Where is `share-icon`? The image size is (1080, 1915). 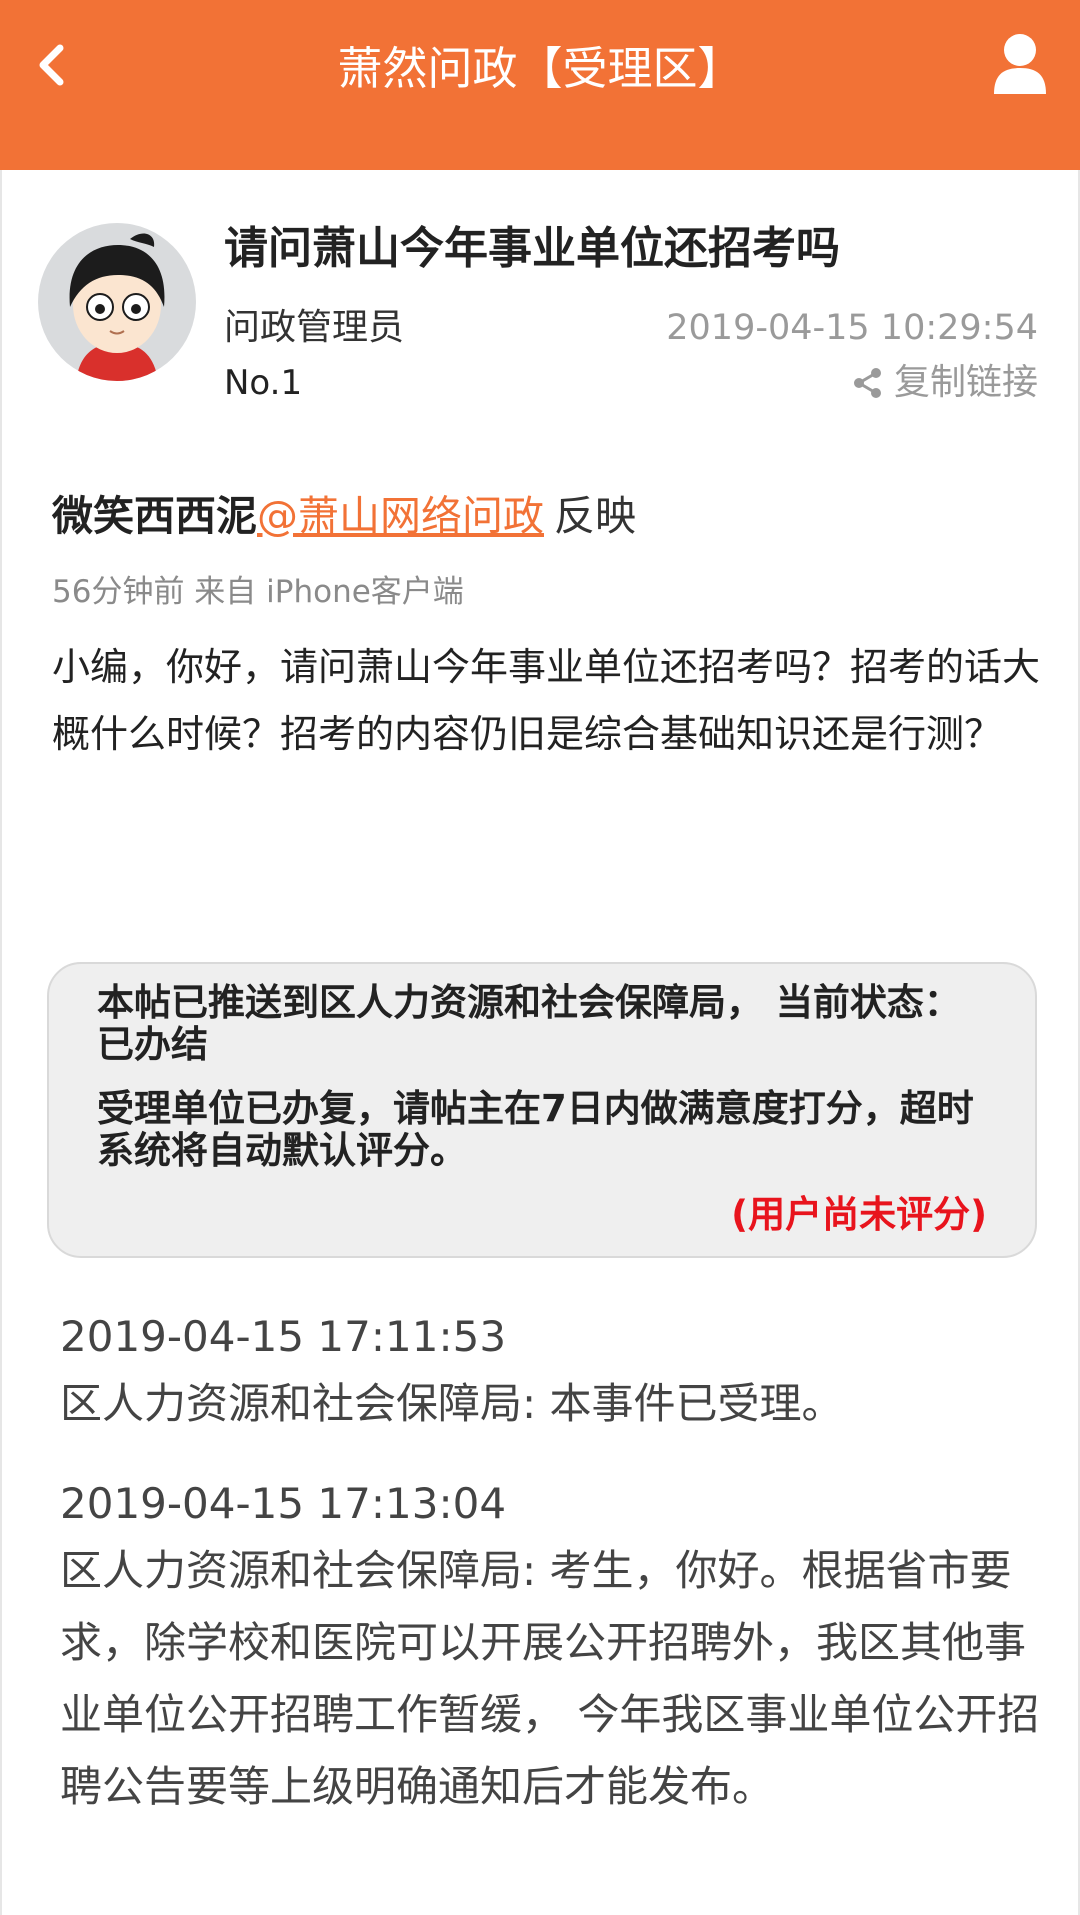 share-icon is located at coordinates (867, 383).